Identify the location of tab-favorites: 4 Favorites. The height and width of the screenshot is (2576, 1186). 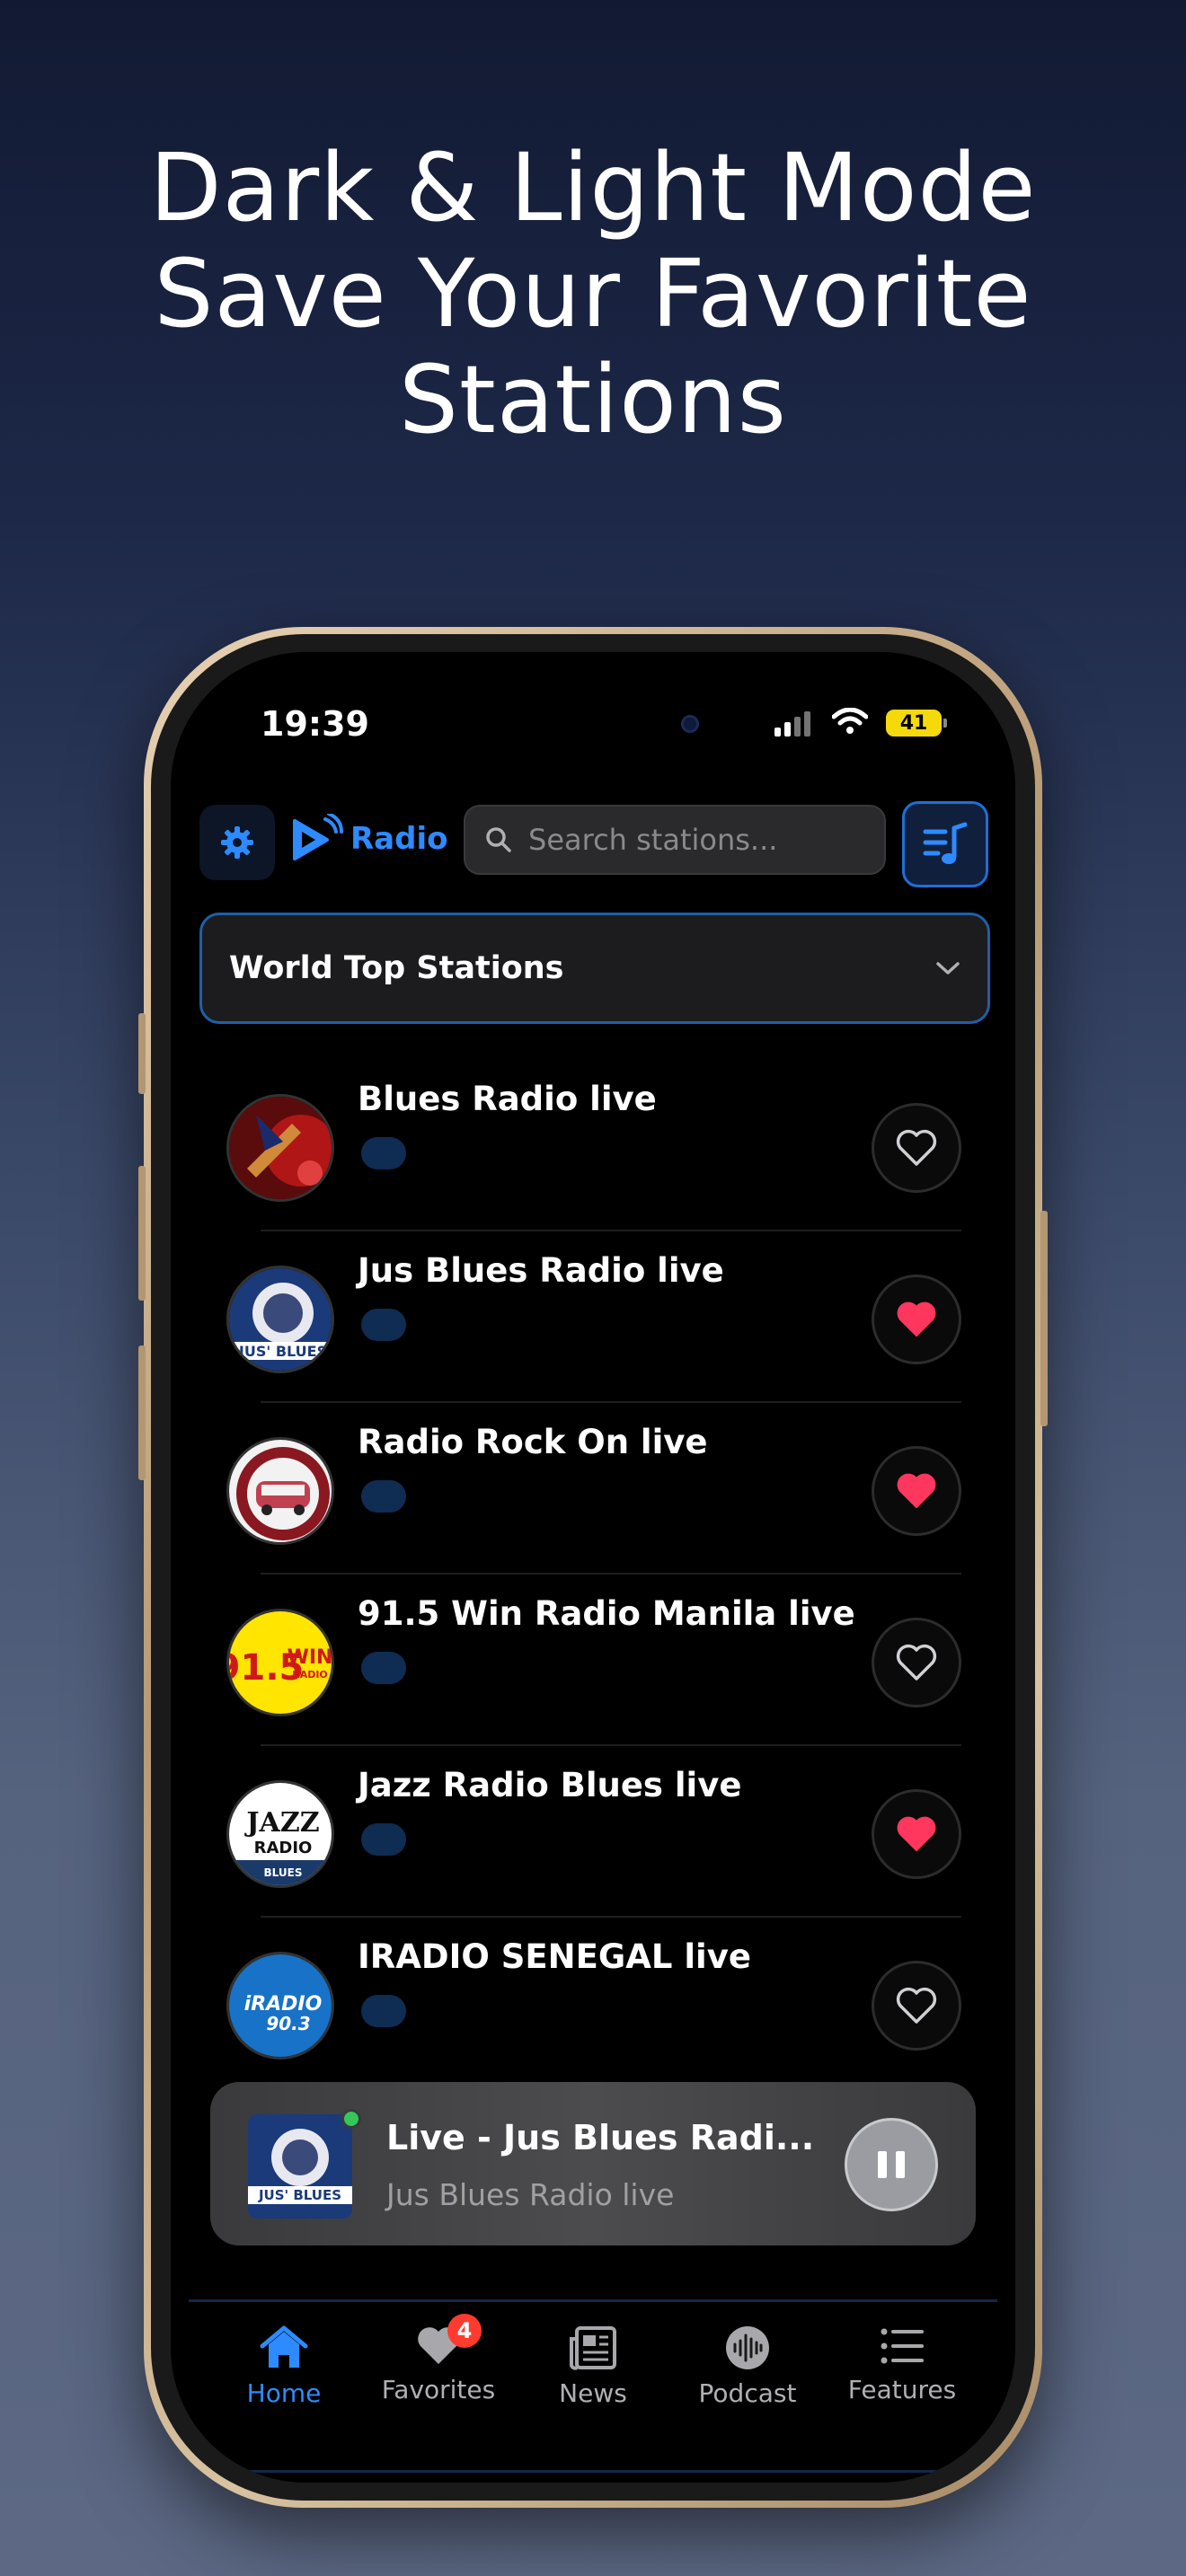
(438, 2386).